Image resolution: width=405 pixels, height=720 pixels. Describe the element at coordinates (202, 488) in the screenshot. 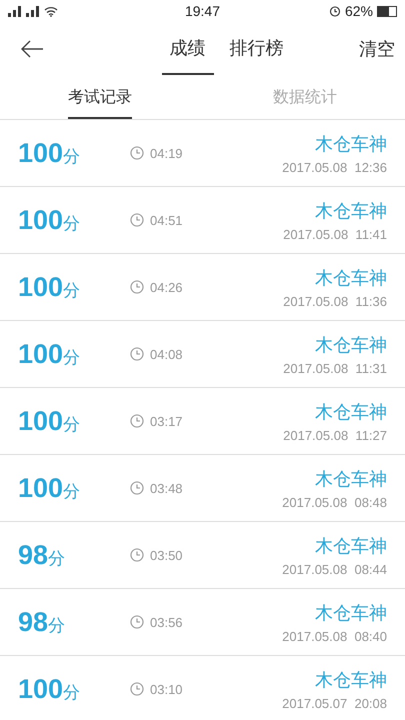

I see `record-row: 100分 03:48 木仓车神 2017.05.08 08:48` at that location.